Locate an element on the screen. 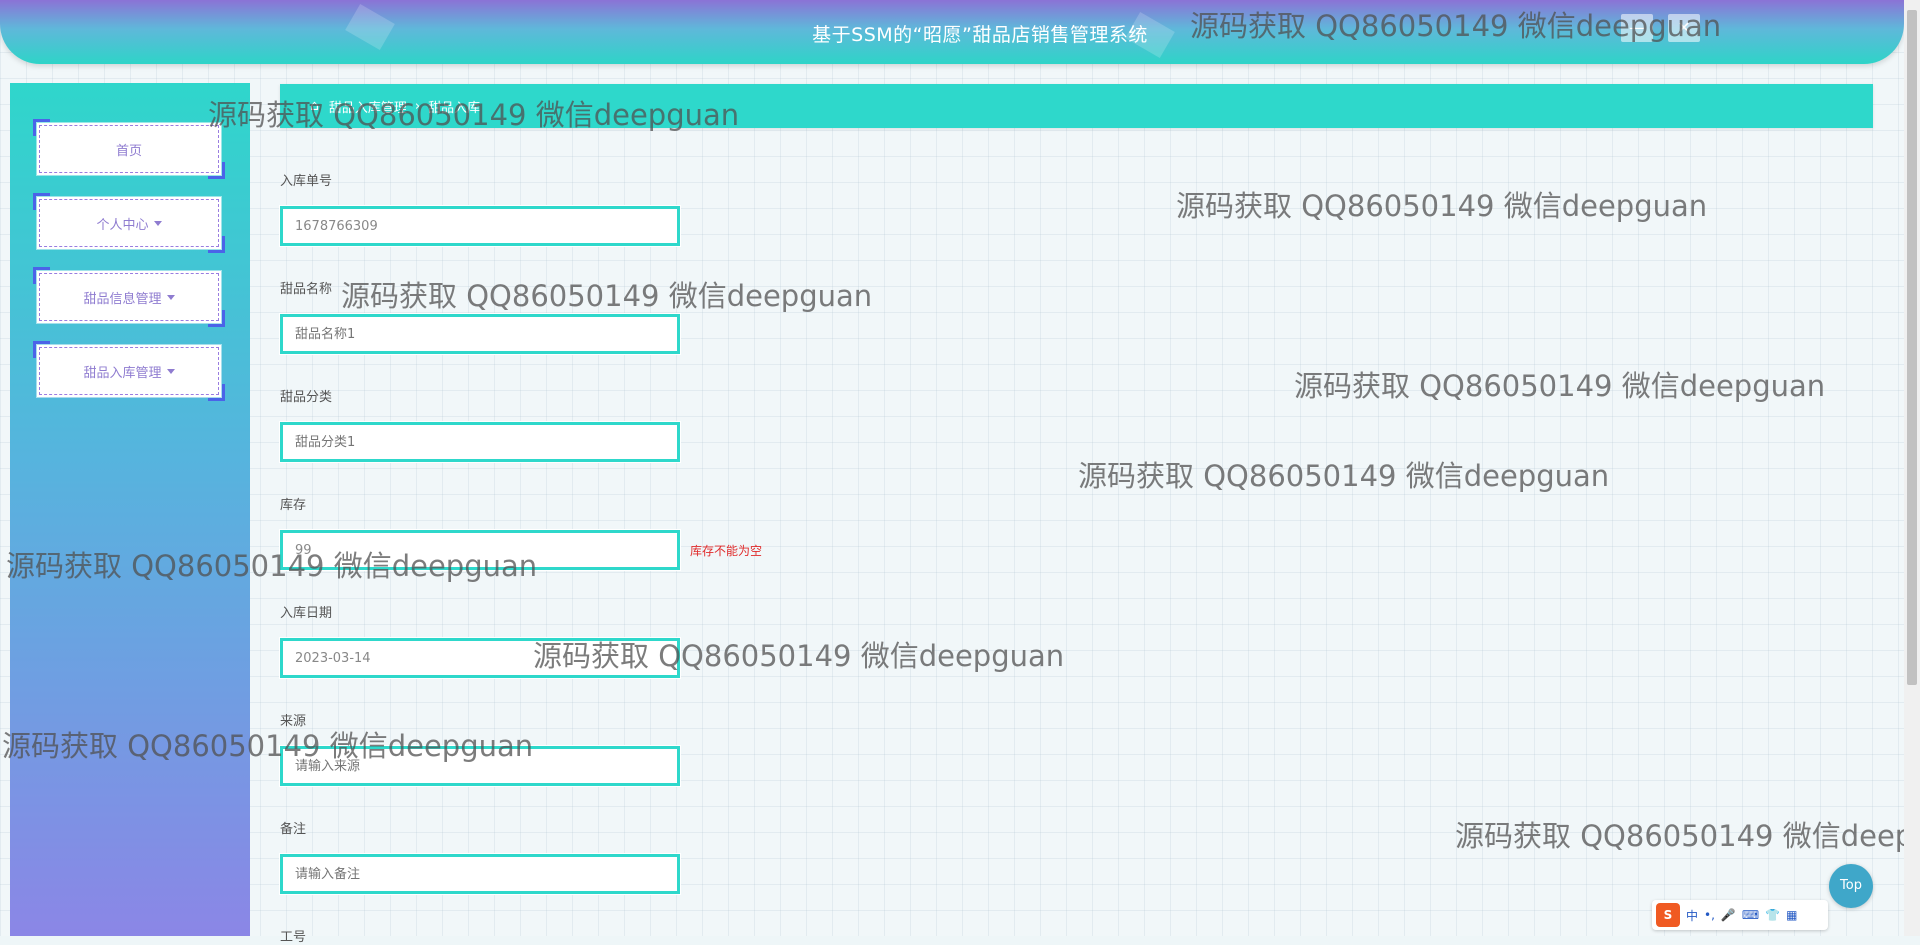 Image resolution: width=1920 pixels, height=945 pixels. sidebar-item-label: 甜品入库管理 is located at coordinates (122, 373).